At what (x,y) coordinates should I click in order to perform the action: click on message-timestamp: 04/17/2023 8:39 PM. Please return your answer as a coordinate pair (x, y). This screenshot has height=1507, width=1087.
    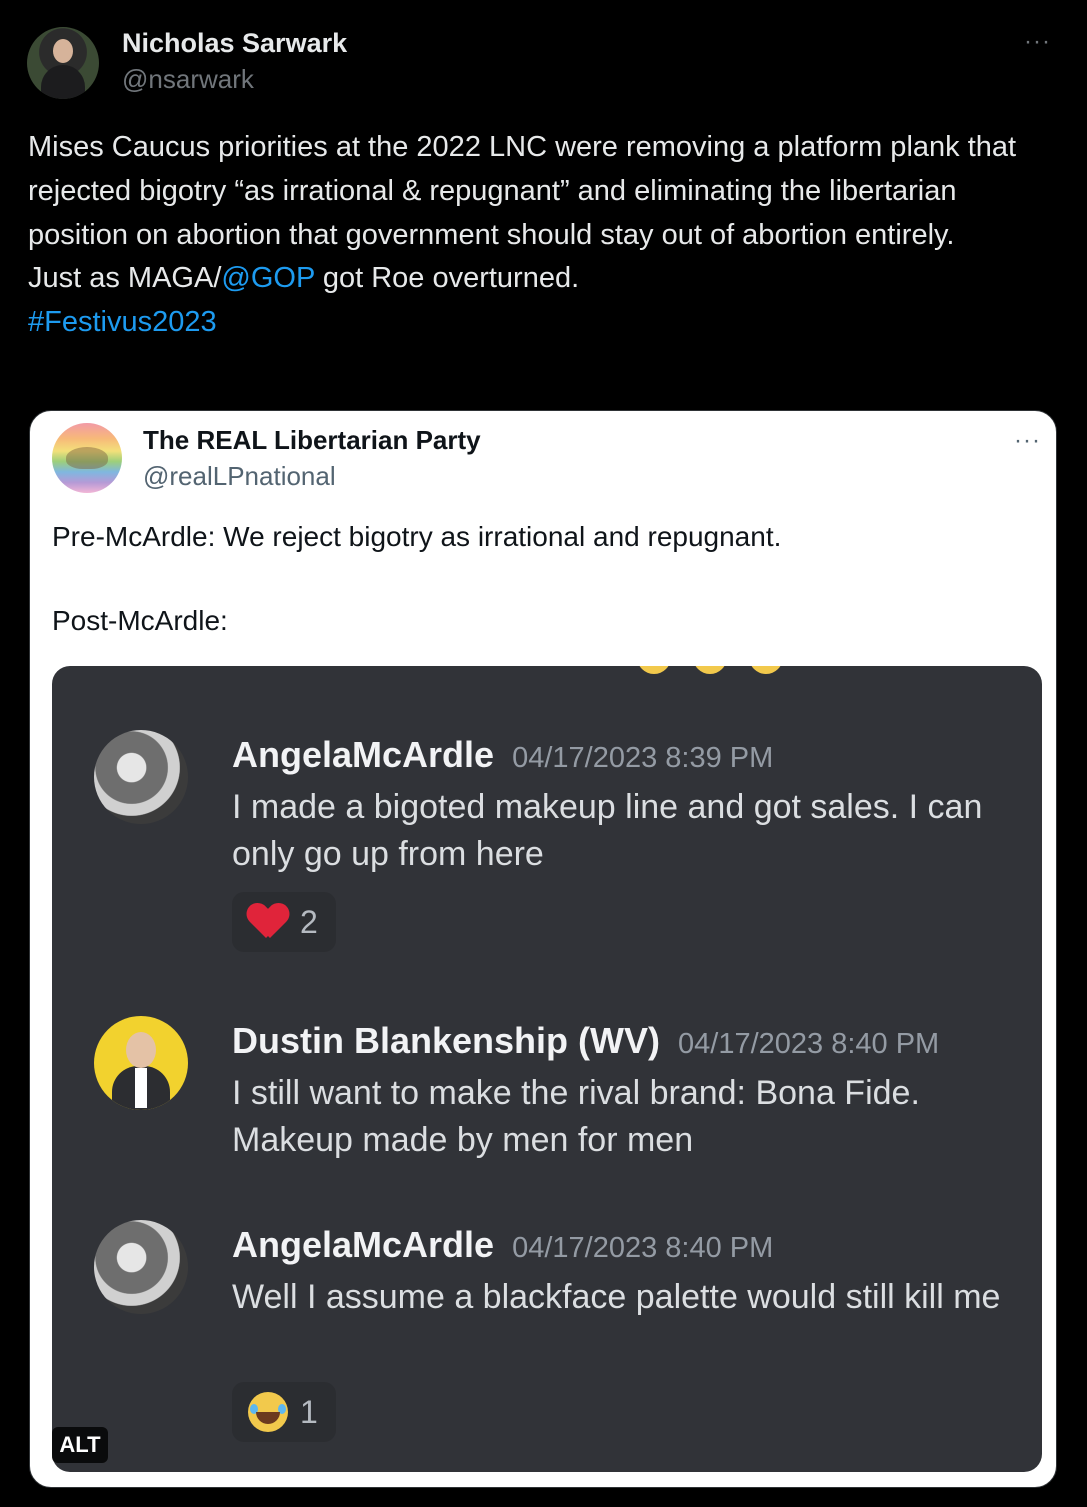
    Looking at the image, I should click on (643, 758).